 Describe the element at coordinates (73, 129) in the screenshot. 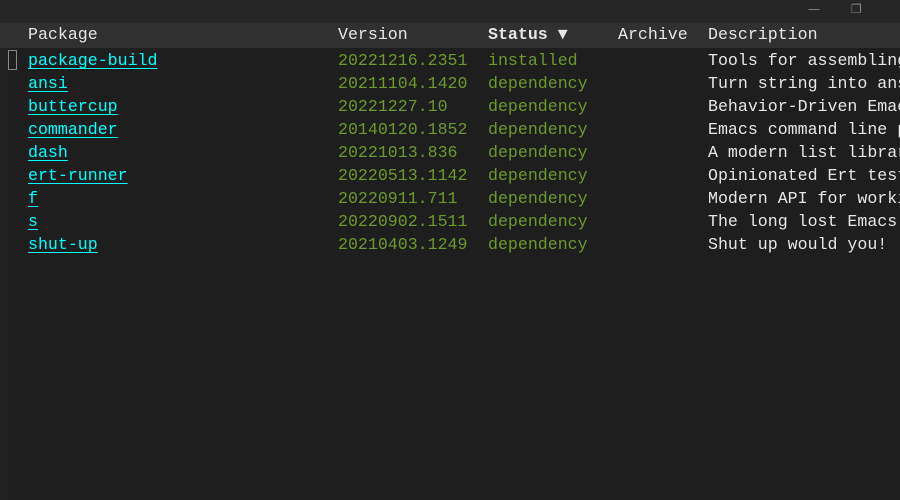

I see `package-name-link: commander` at that location.